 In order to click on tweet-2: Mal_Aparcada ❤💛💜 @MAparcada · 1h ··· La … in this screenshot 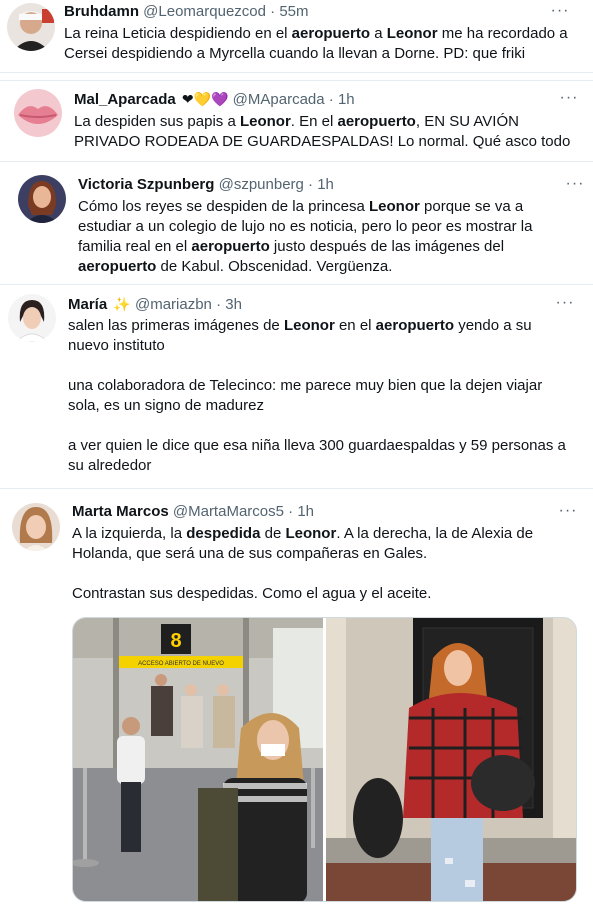, I will do `click(296, 121)`.